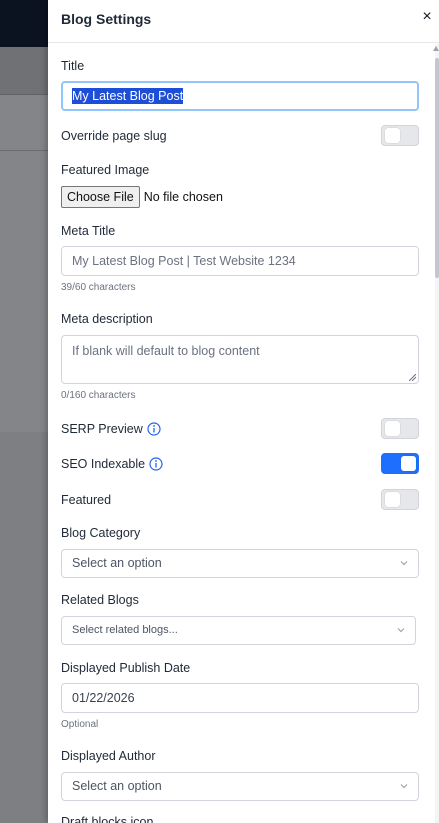  I want to click on publish-date-value: 01/22/2026, so click(103, 698).